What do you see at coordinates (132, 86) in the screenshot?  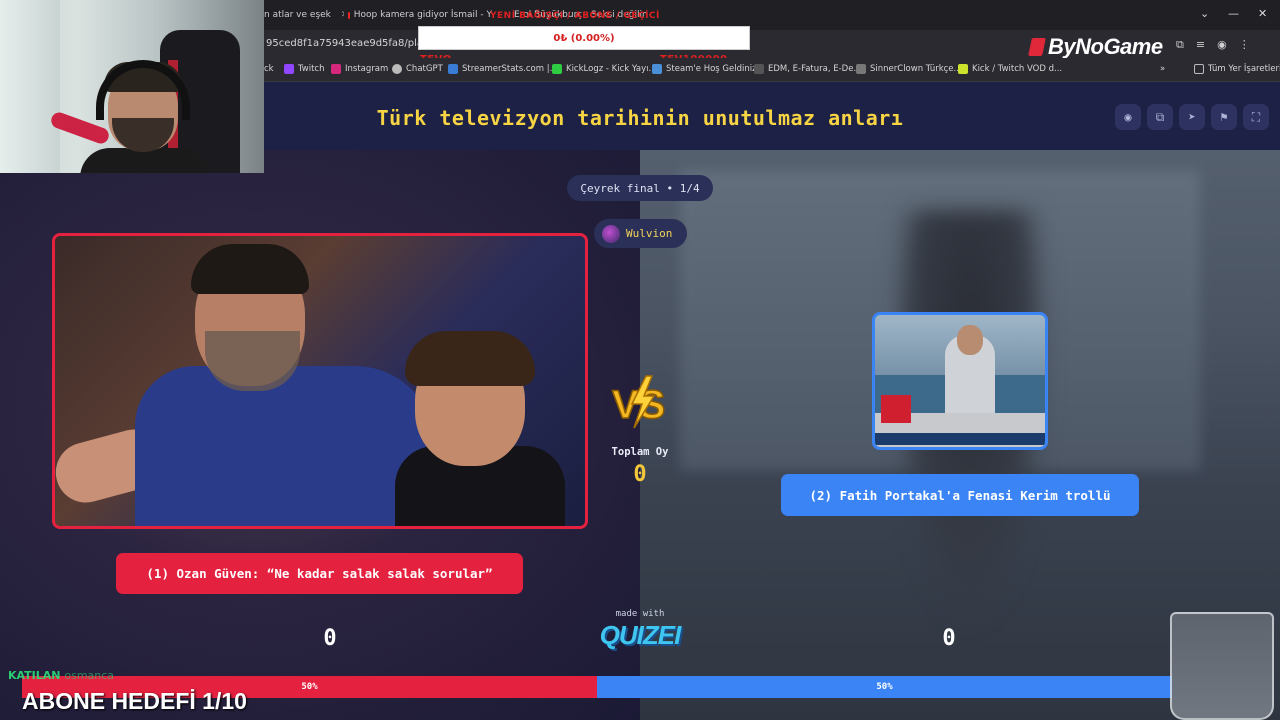 I see `webcam-feed` at bounding box center [132, 86].